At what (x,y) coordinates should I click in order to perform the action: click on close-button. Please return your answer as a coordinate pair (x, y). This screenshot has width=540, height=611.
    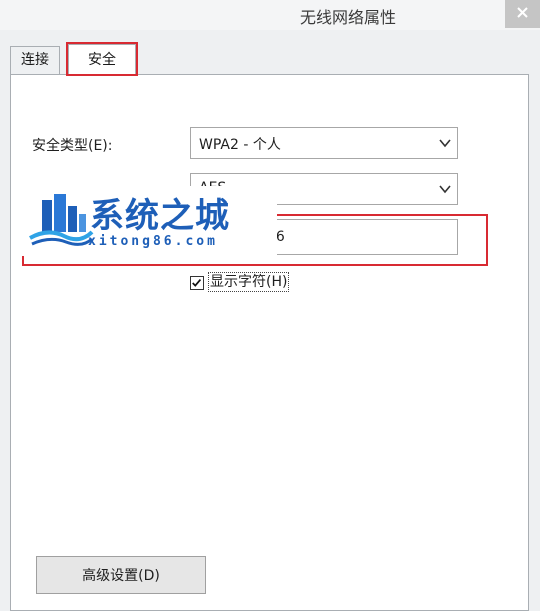
    Looking at the image, I should click on (522, 14).